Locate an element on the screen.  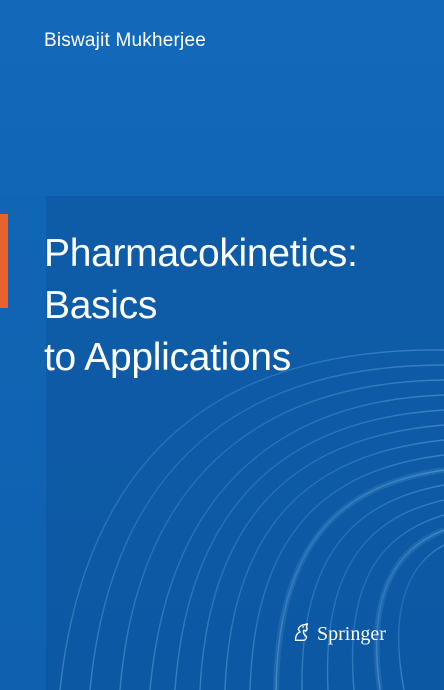
springer-horse-icon is located at coordinates (301, 634).